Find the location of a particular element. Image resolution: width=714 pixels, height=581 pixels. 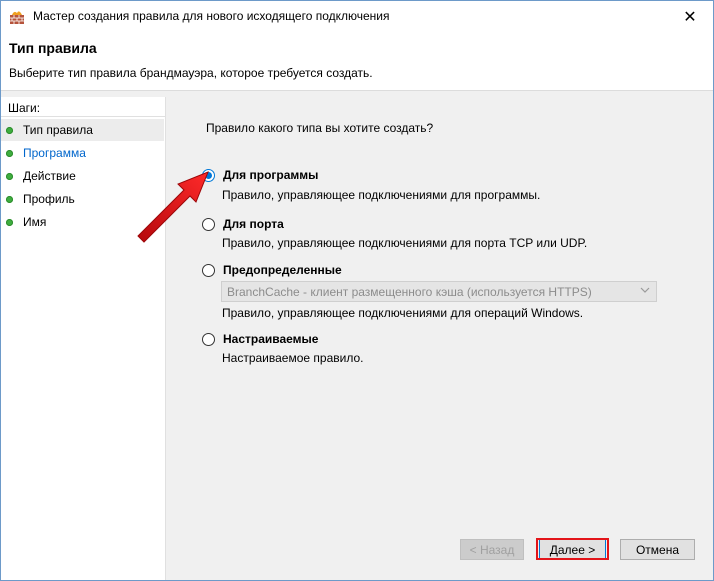

step-label: Программа is located at coordinates (54, 153).